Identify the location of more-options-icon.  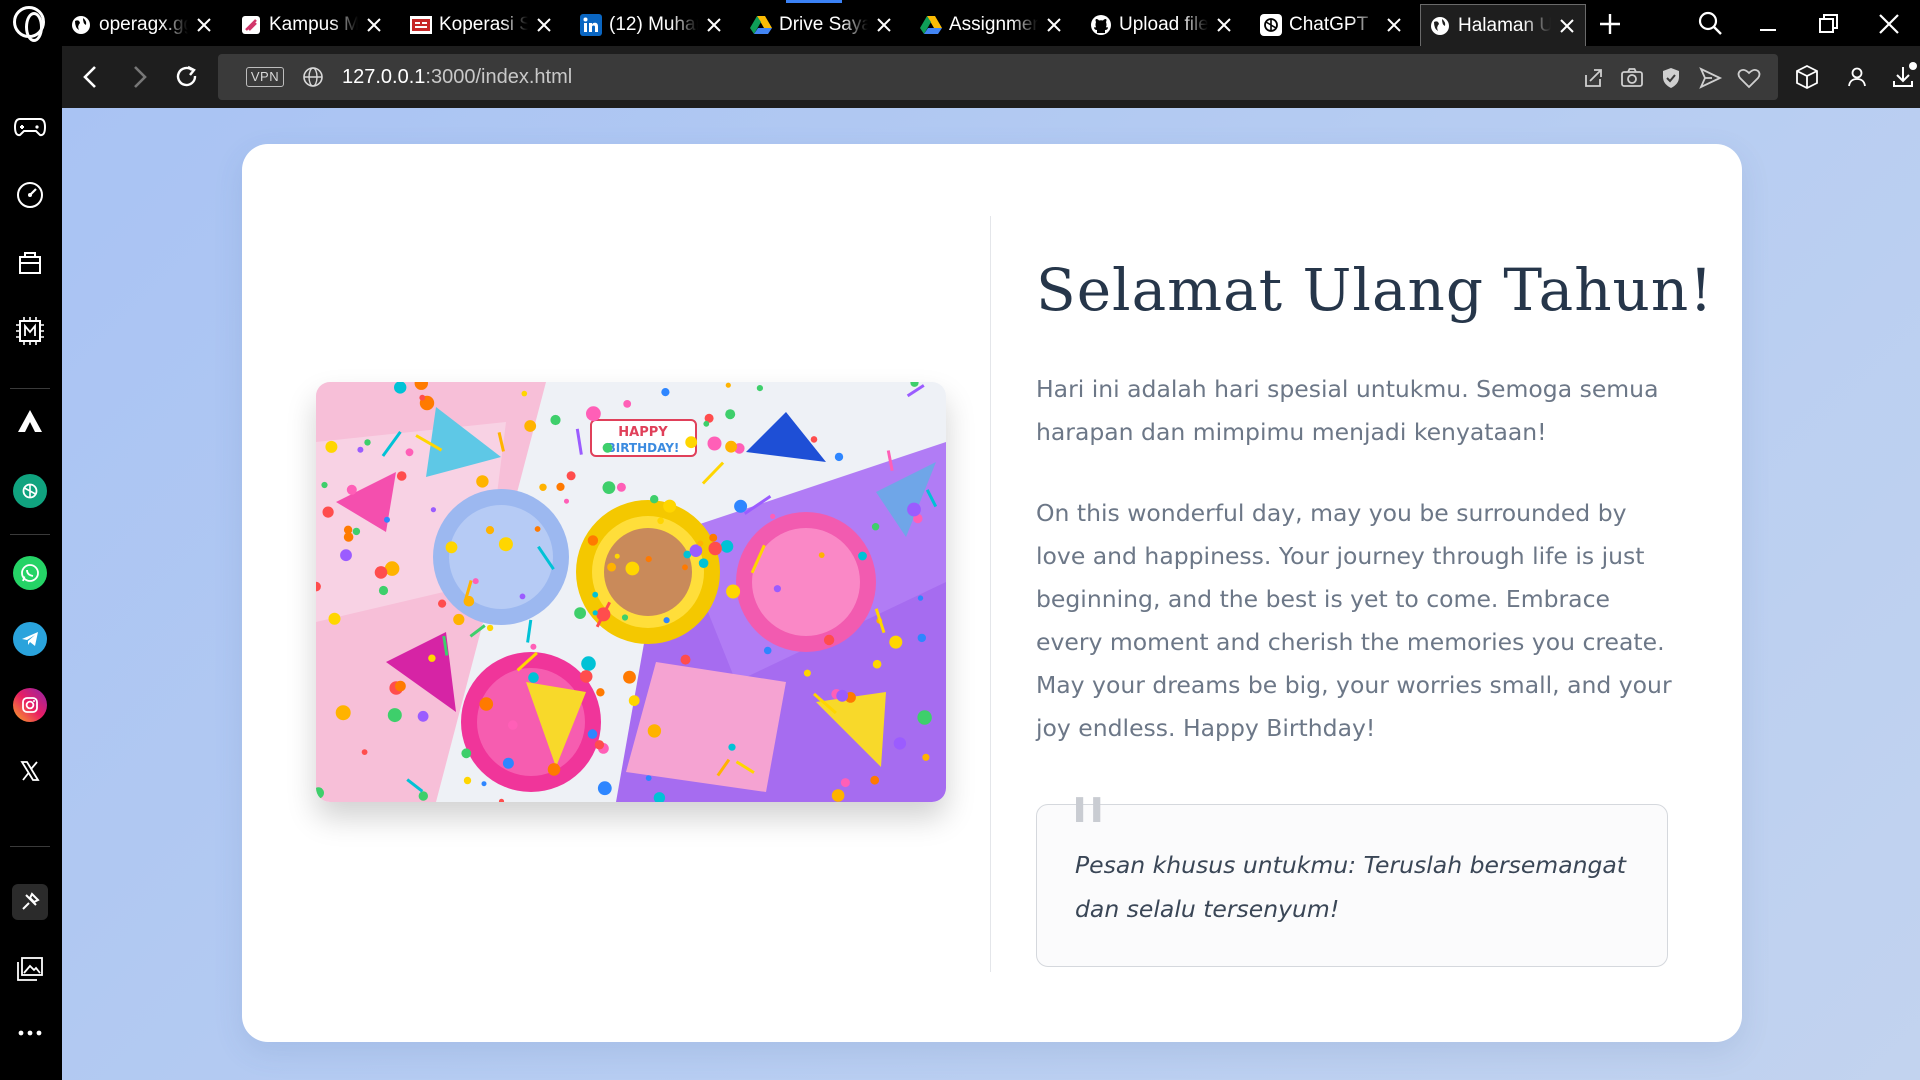
(30, 1033).